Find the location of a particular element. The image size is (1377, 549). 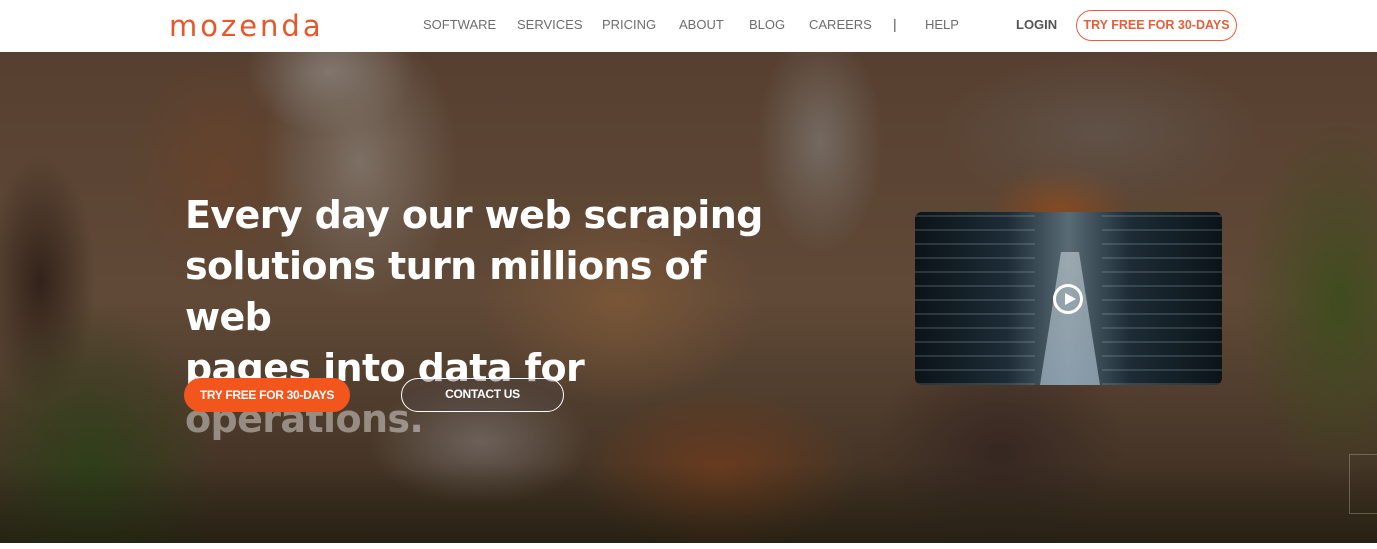

play-circle-icon is located at coordinates (1068, 299).